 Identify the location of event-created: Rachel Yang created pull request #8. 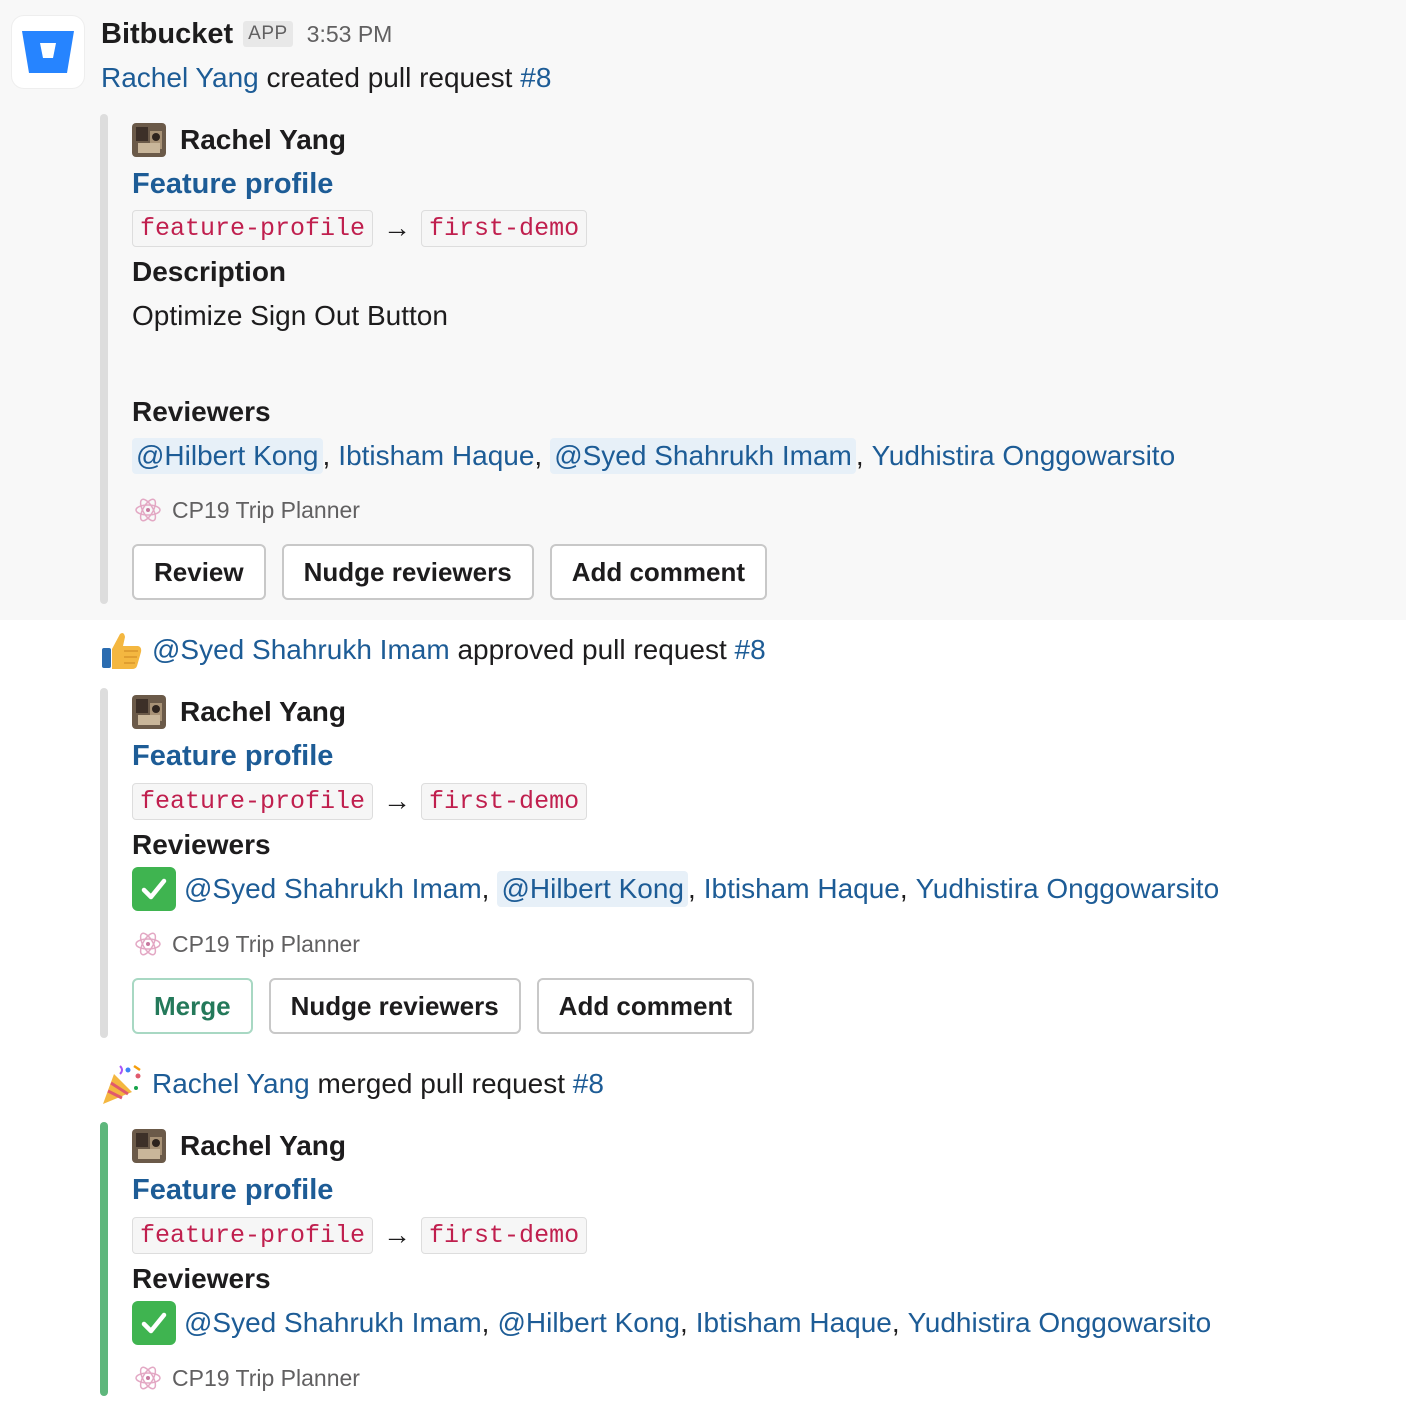
(326, 78).